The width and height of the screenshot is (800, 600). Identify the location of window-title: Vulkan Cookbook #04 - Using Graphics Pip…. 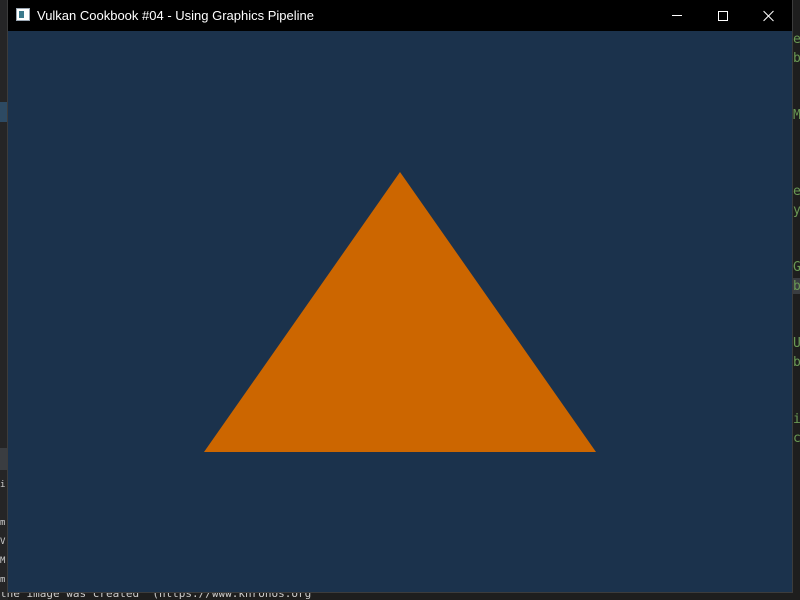
(176, 15).